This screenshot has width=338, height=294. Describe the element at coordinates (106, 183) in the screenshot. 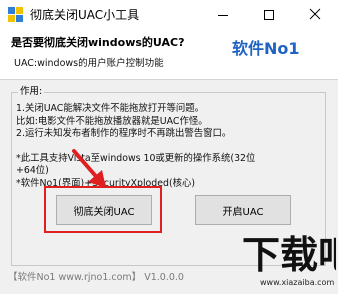

I see `description-line: *软件No1(界面)+SecurityXploded(核心)` at that location.